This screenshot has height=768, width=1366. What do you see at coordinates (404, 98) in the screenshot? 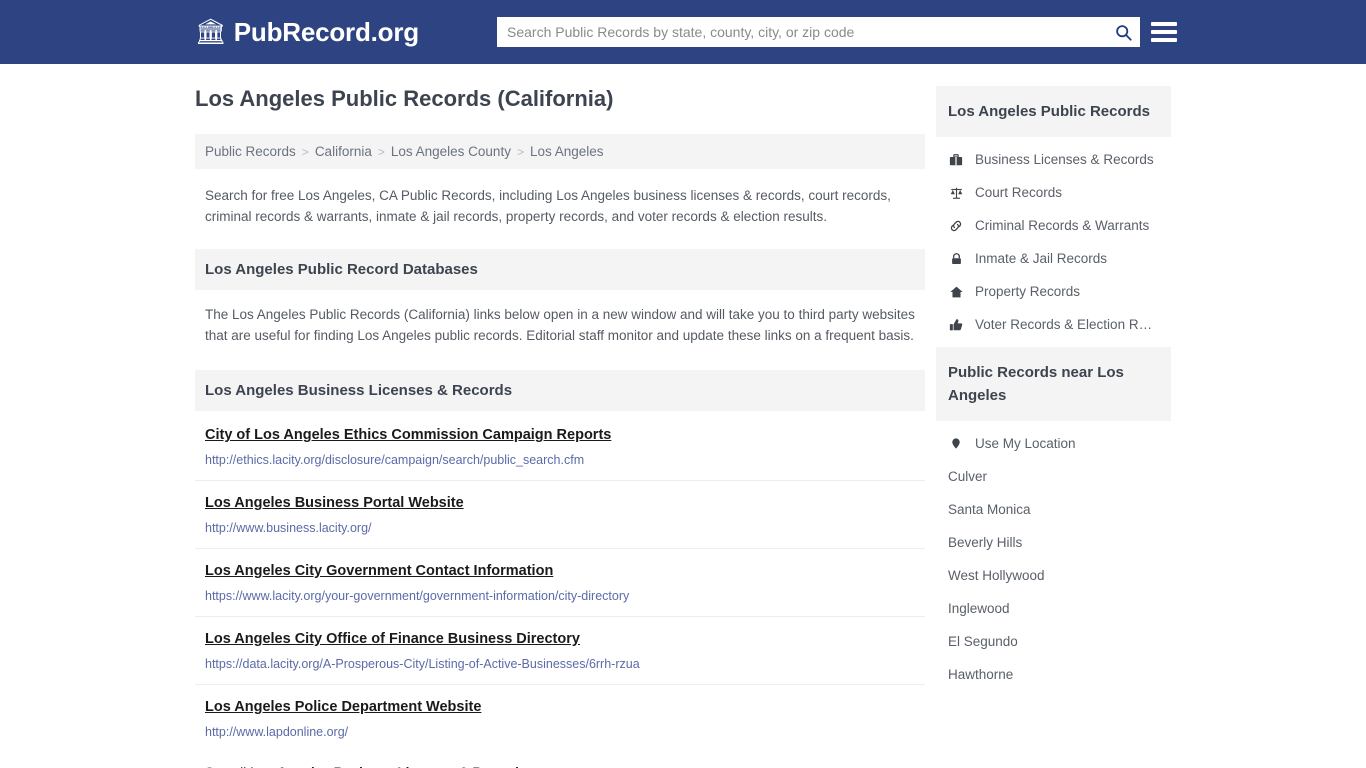
I see `page-title: Los Angeles Public Records (California)` at bounding box center [404, 98].